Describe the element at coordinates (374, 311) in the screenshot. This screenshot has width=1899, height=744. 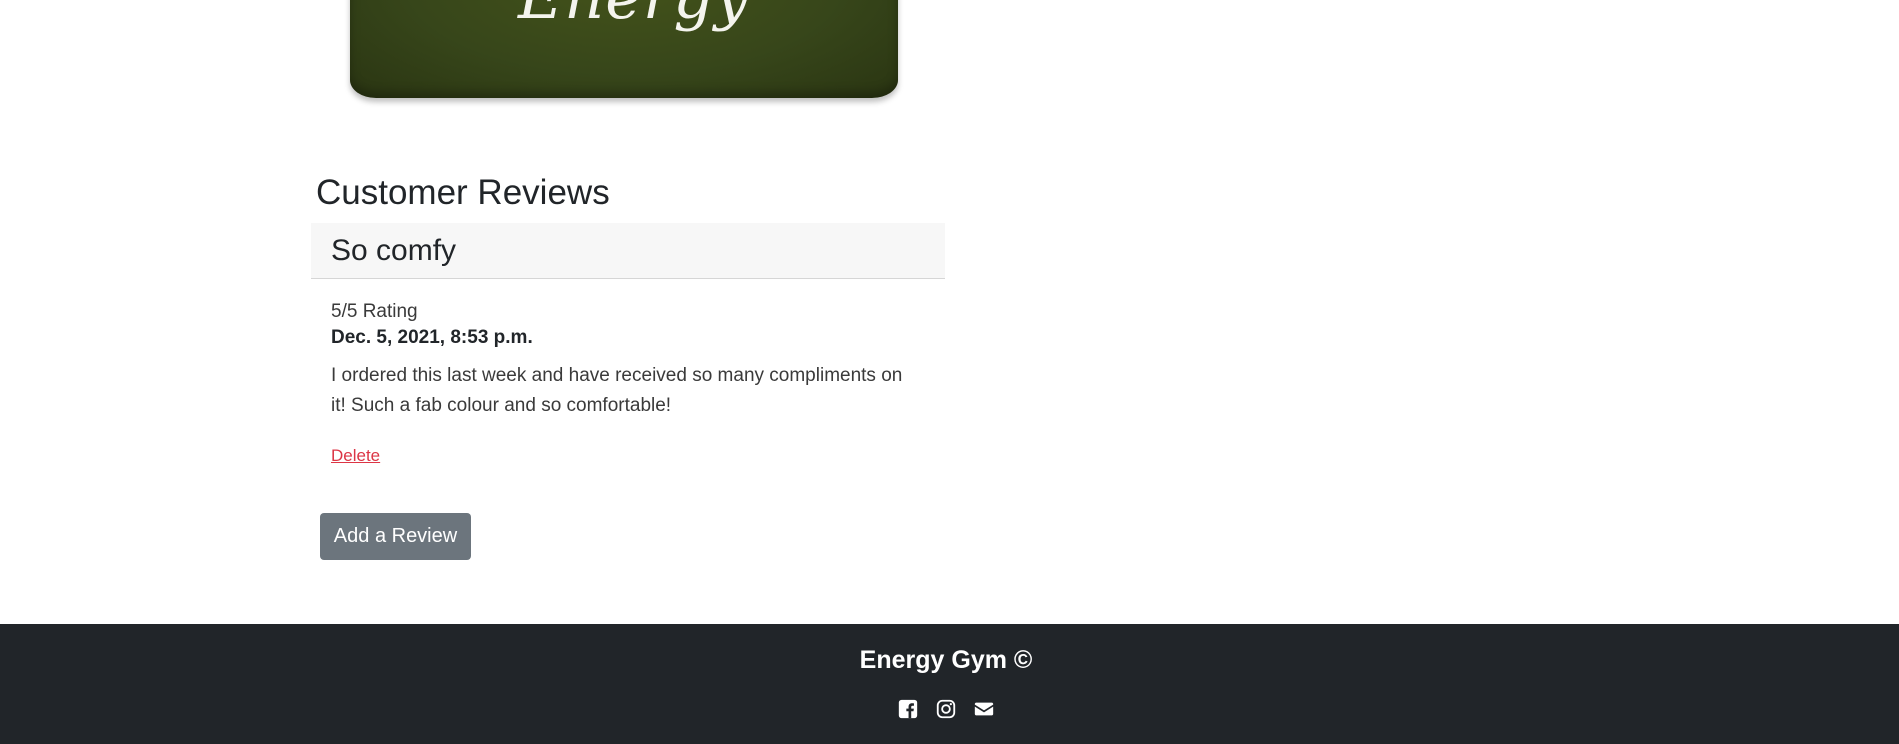
I see `review-rating: 5/5 Rating` at that location.